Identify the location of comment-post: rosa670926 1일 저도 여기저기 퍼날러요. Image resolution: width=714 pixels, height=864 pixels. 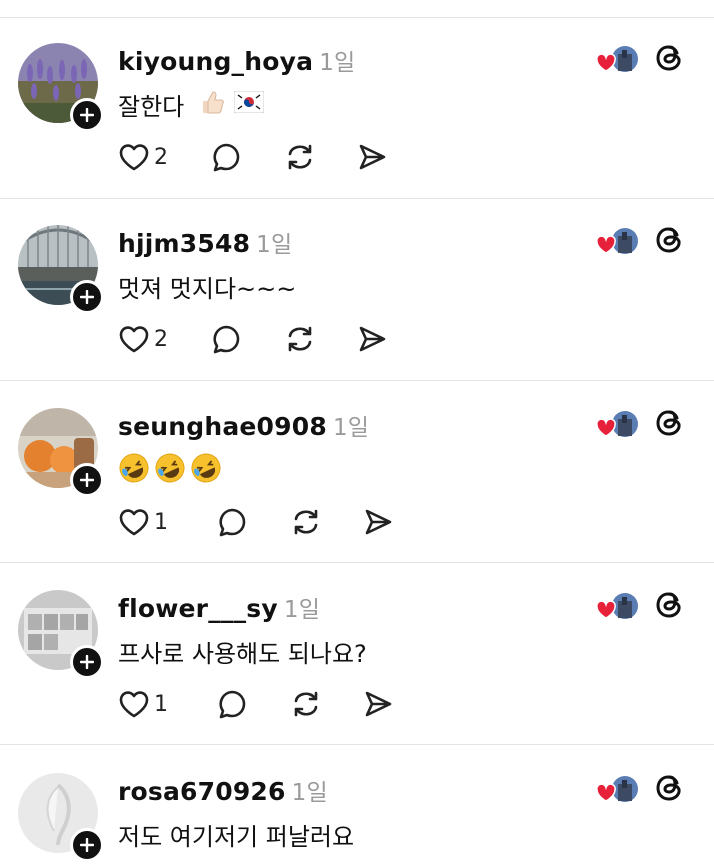
(357, 805).